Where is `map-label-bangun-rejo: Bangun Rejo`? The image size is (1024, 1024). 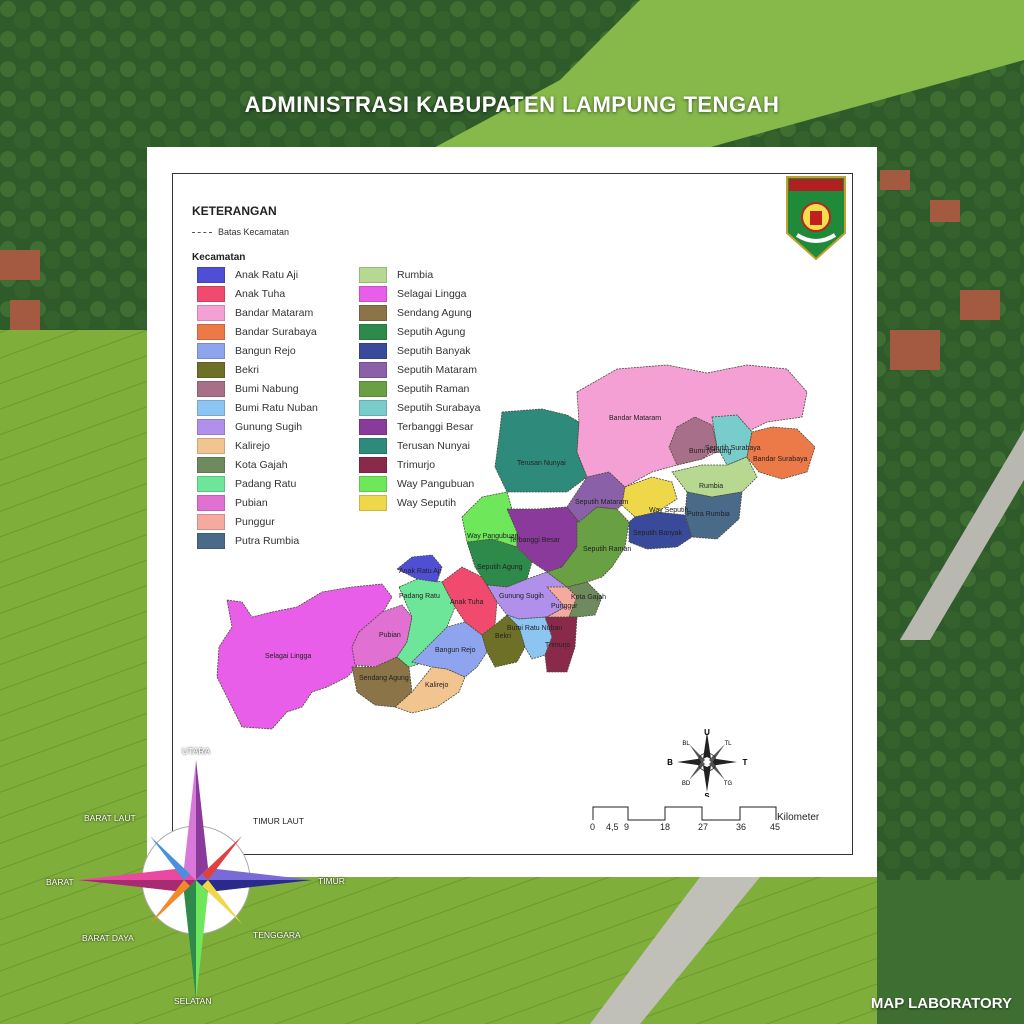 map-label-bangun-rejo: Bangun Rejo is located at coordinates (455, 650).